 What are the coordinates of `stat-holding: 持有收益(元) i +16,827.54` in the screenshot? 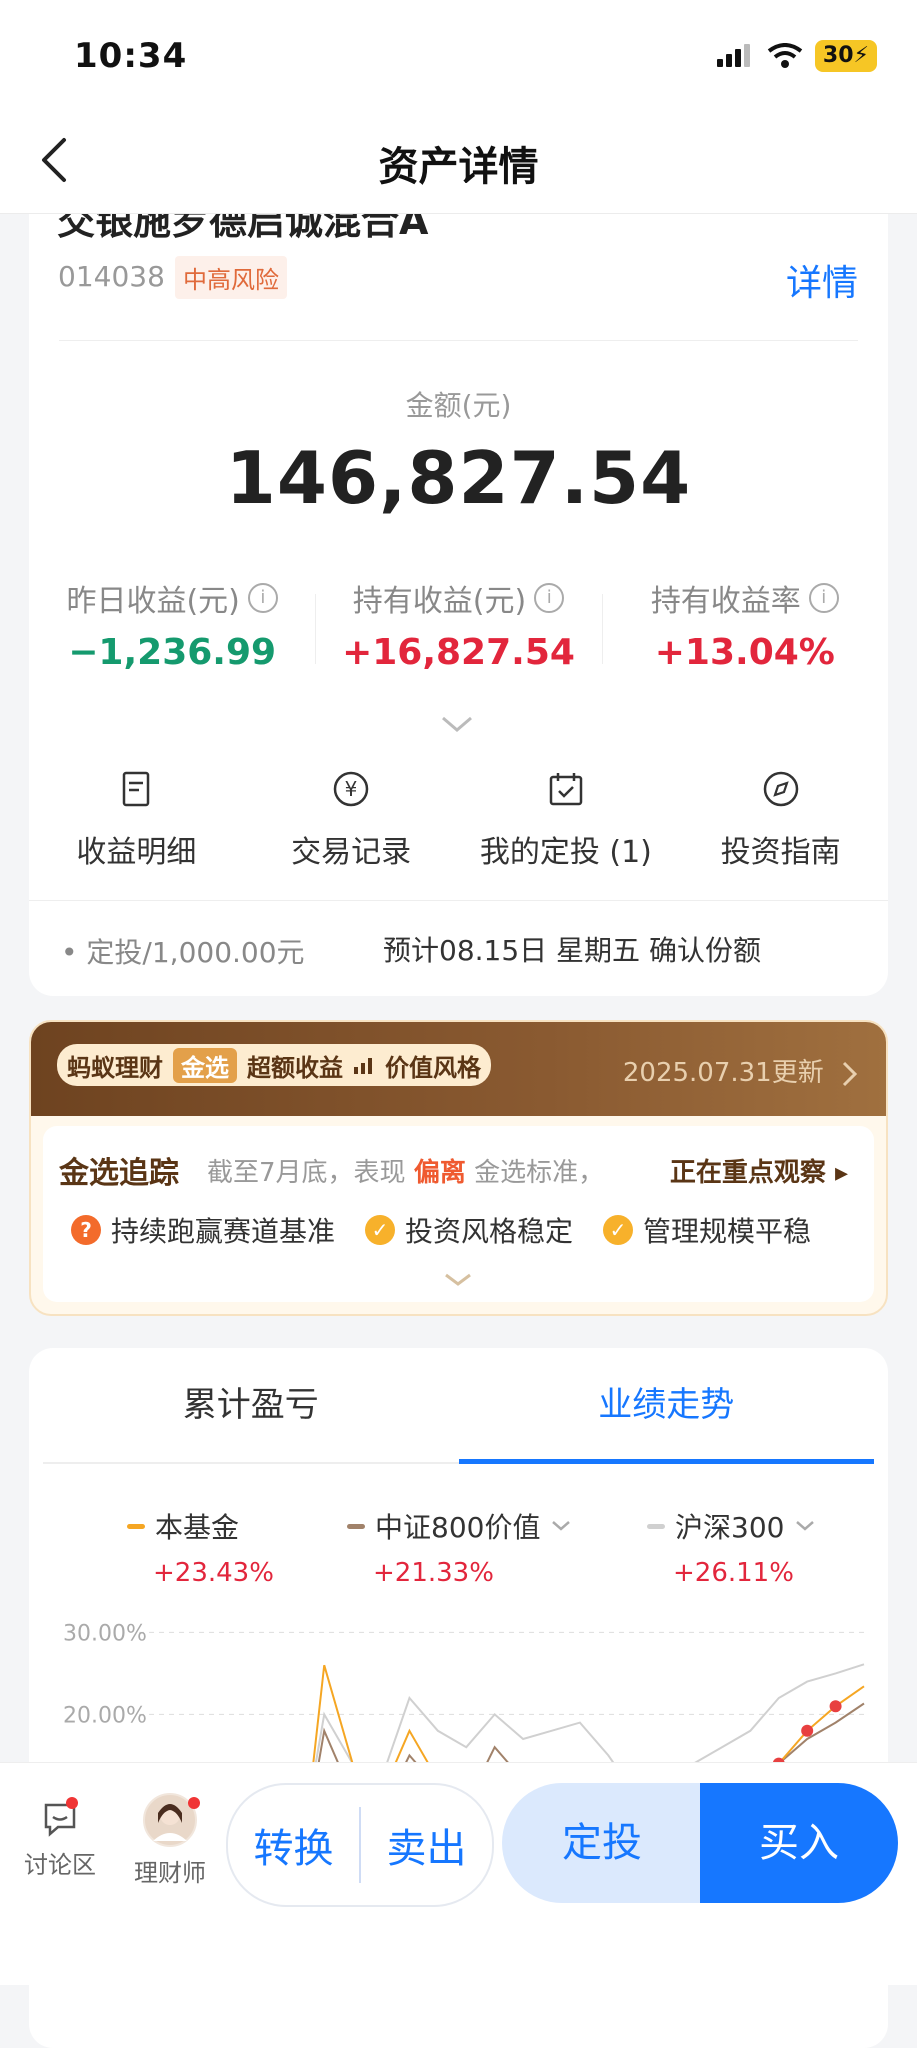 It's located at (458, 626).